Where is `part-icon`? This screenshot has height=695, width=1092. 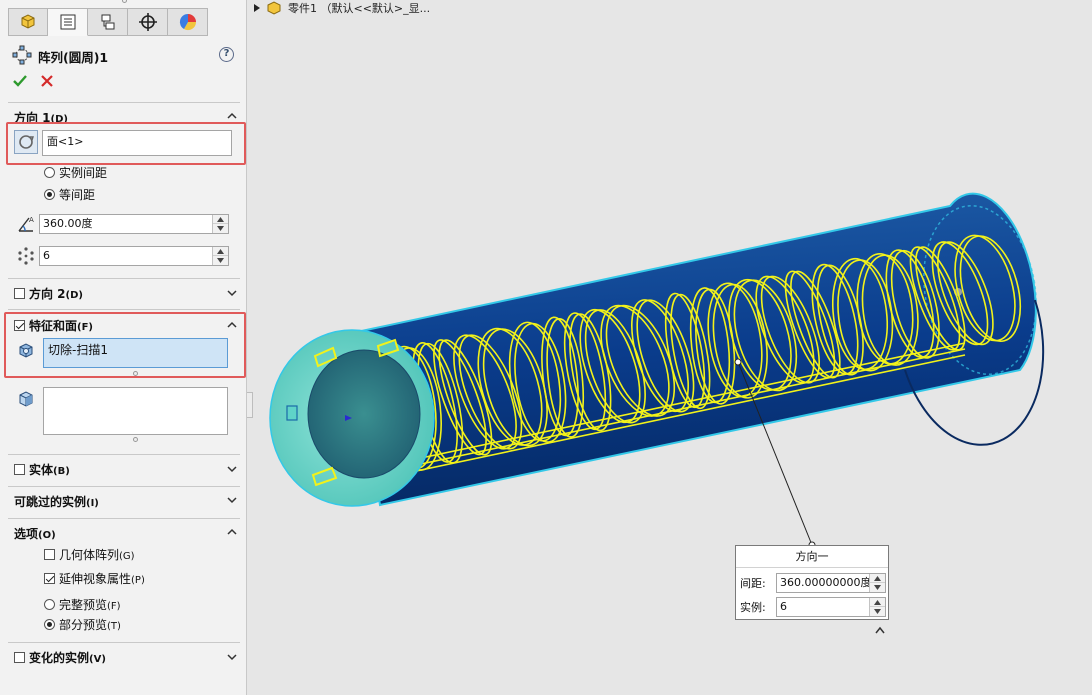 part-icon is located at coordinates (274, 8).